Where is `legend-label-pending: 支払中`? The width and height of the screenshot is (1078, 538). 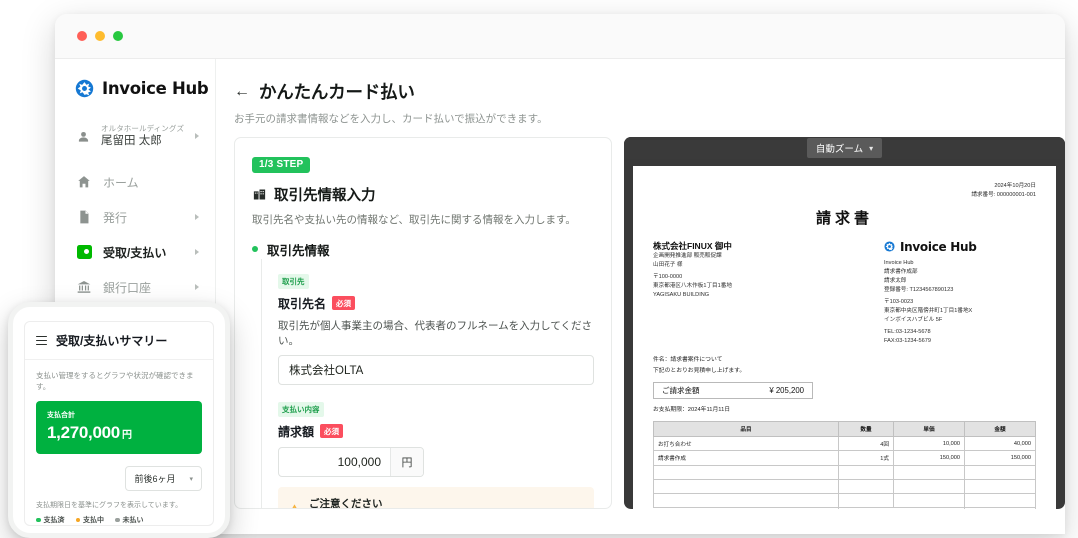 legend-label-pending: 支払中 is located at coordinates (93, 520).